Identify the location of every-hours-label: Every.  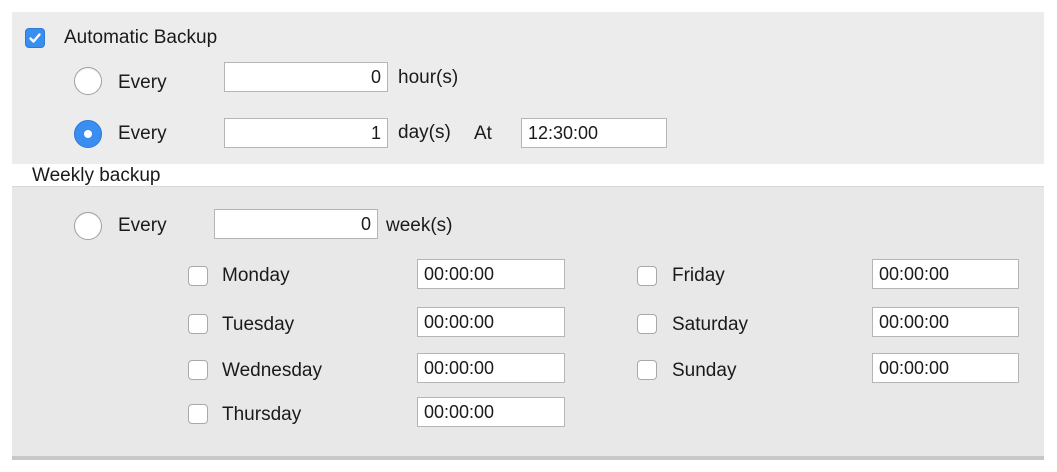
(142, 82).